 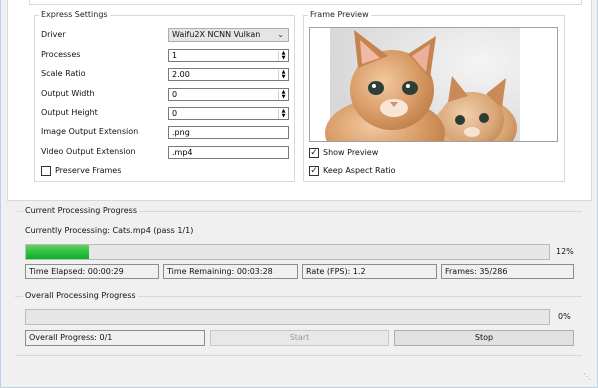 I want to click on preserve-frames-checkbox, so click(x=46, y=171).